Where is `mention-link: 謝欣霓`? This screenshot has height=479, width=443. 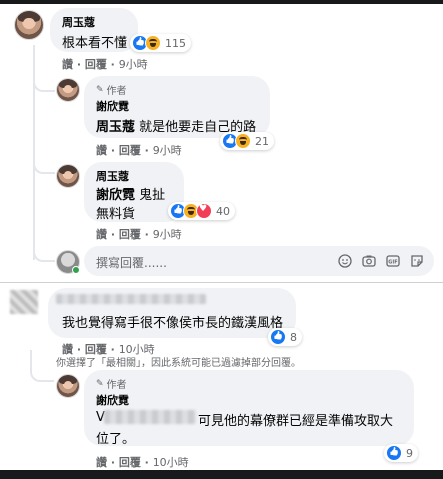 mention-link: 謝欣霓 is located at coordinates (115, 195).